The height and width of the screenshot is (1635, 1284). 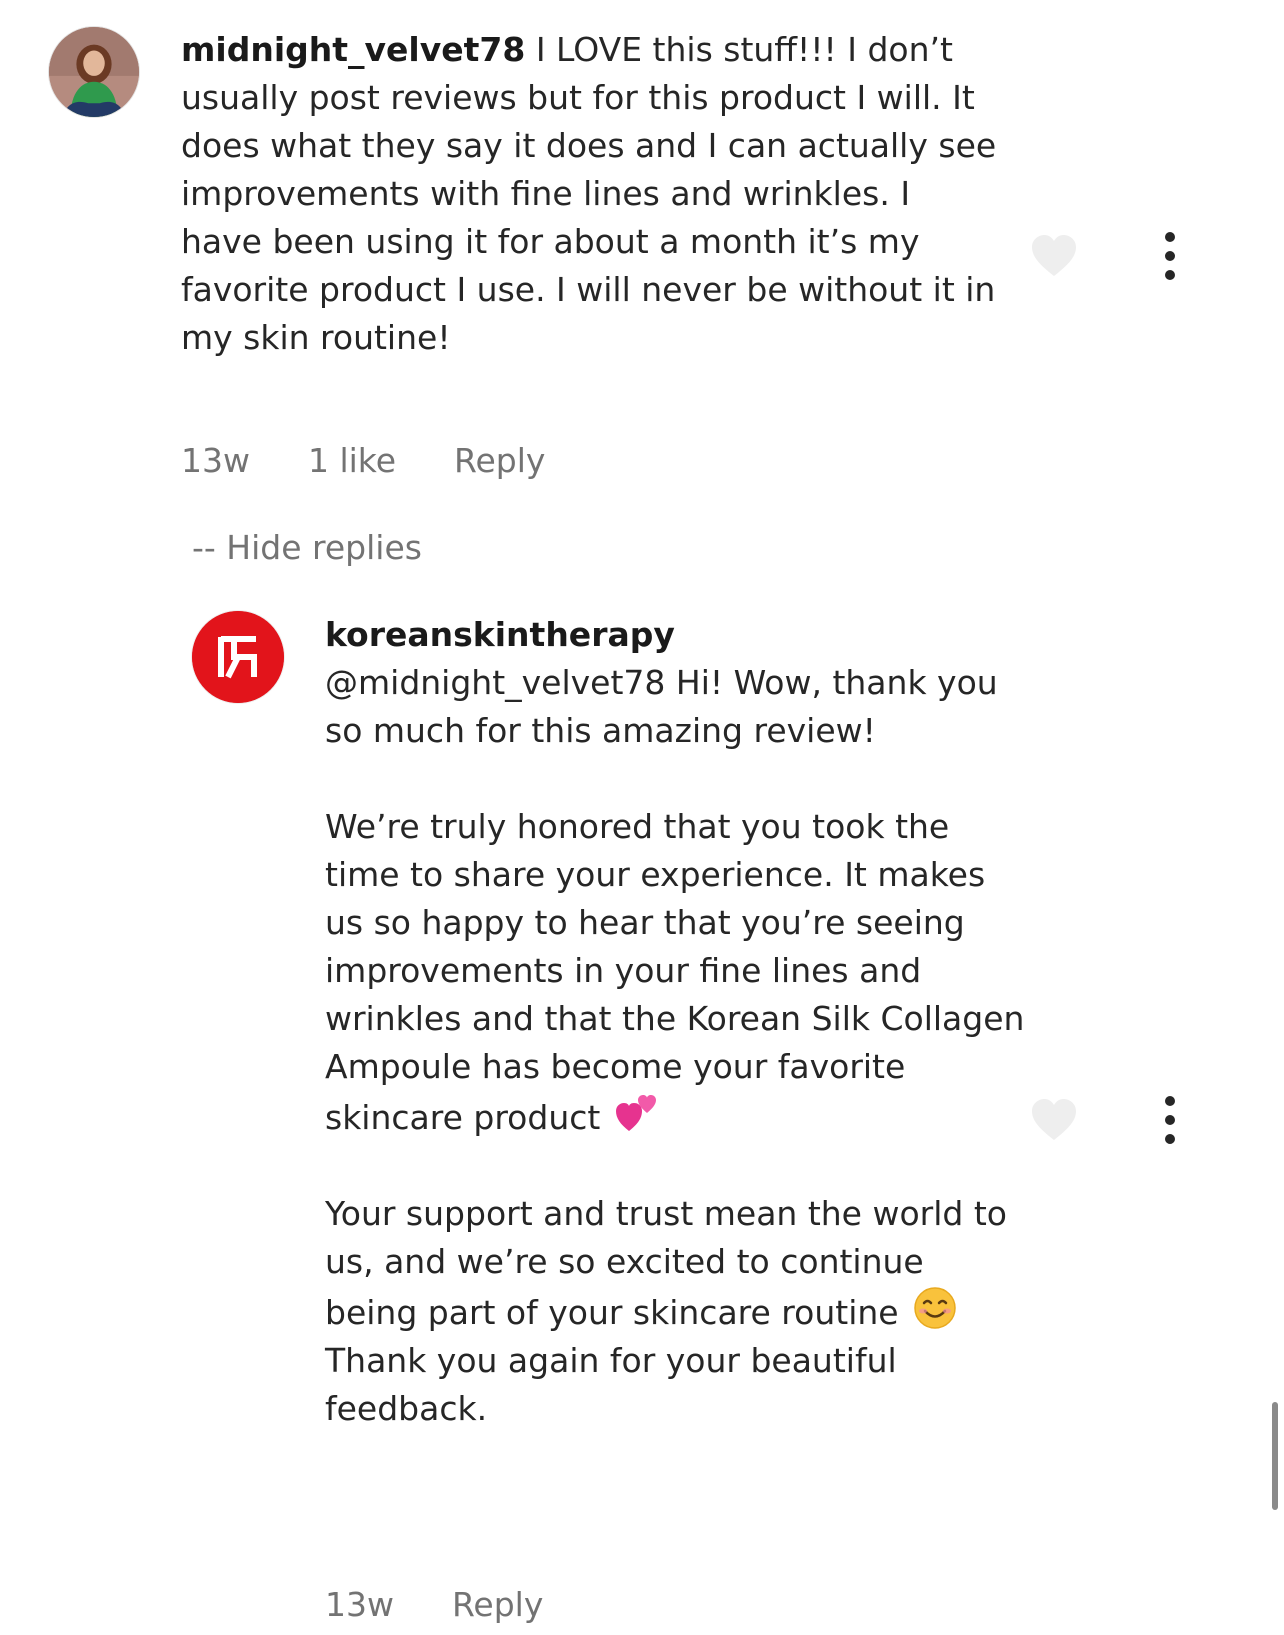 What do you see at coordinates (675, 635) in the screenshot?
I see `reply-username: koreanskintherapy` at bounding box center [675, 635].